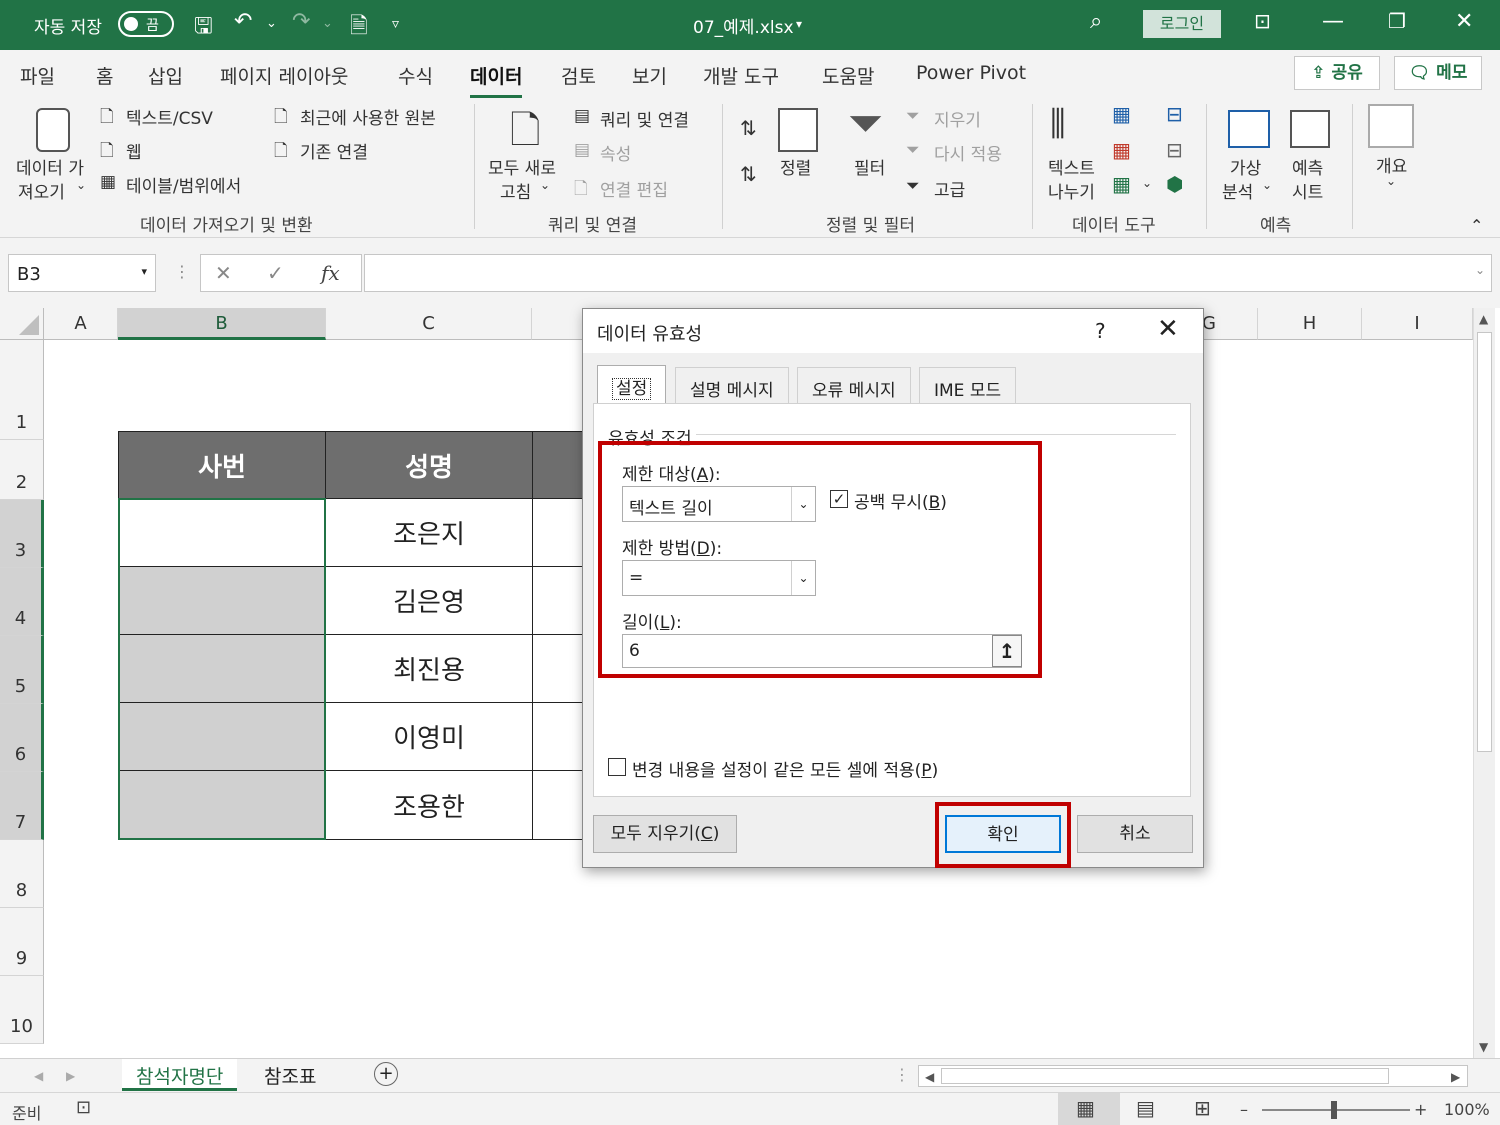 The height and width of the screenshot is (1125, 1500). I want to click on what-if-dropdown-icon: ⌄, so click(1267, 185).